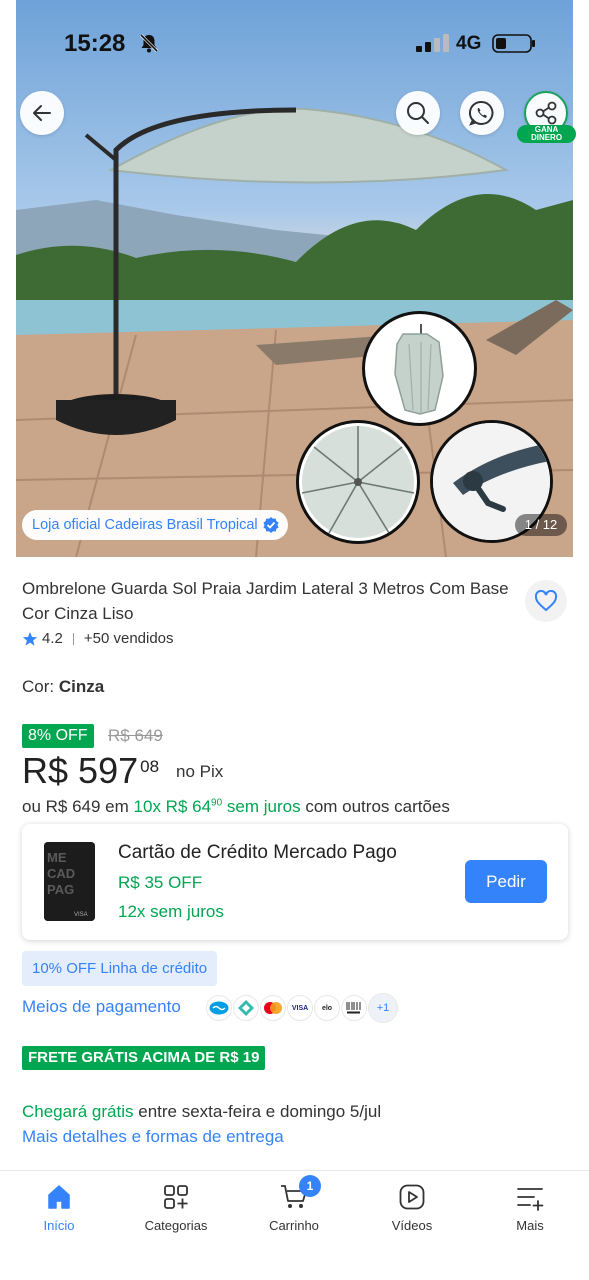  Describe the element at coordinates (81, 686) in the screenshot. I see `color-value: Cinza` at that location.